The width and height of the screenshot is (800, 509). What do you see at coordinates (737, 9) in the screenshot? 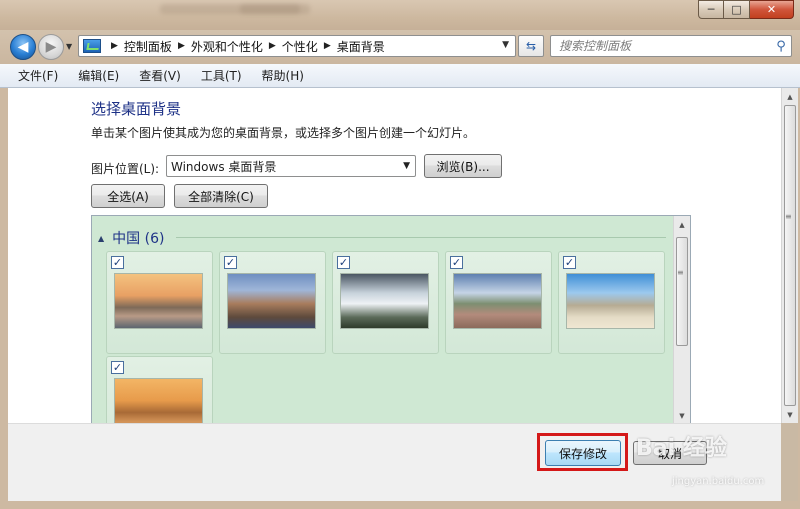
I see `maximize-button: □` at bounding box center [737, 9].